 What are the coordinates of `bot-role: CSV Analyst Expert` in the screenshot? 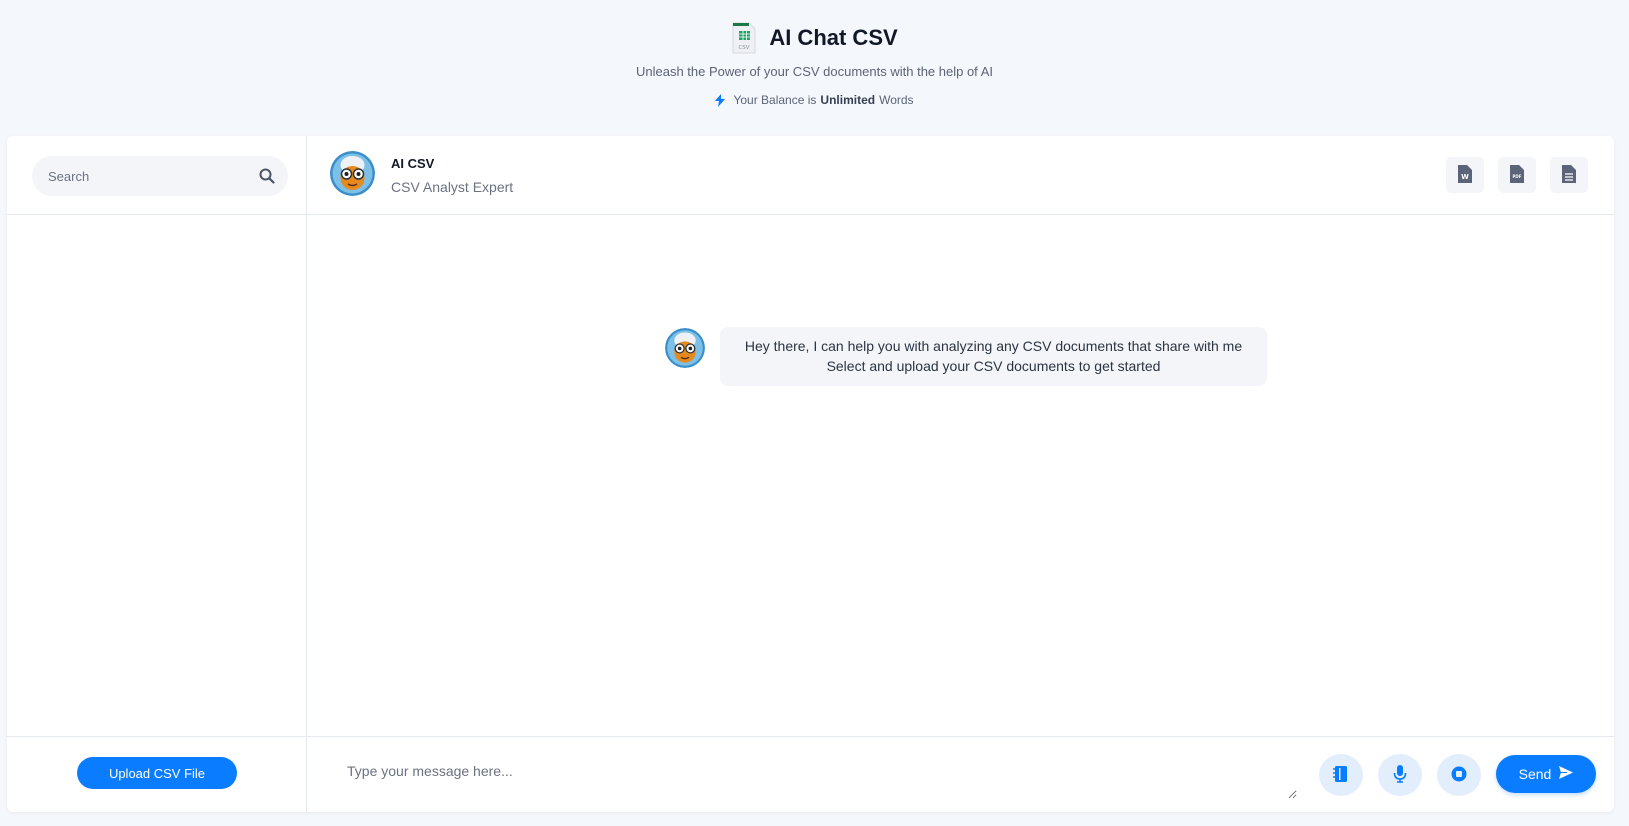 It's located at (452, 187).